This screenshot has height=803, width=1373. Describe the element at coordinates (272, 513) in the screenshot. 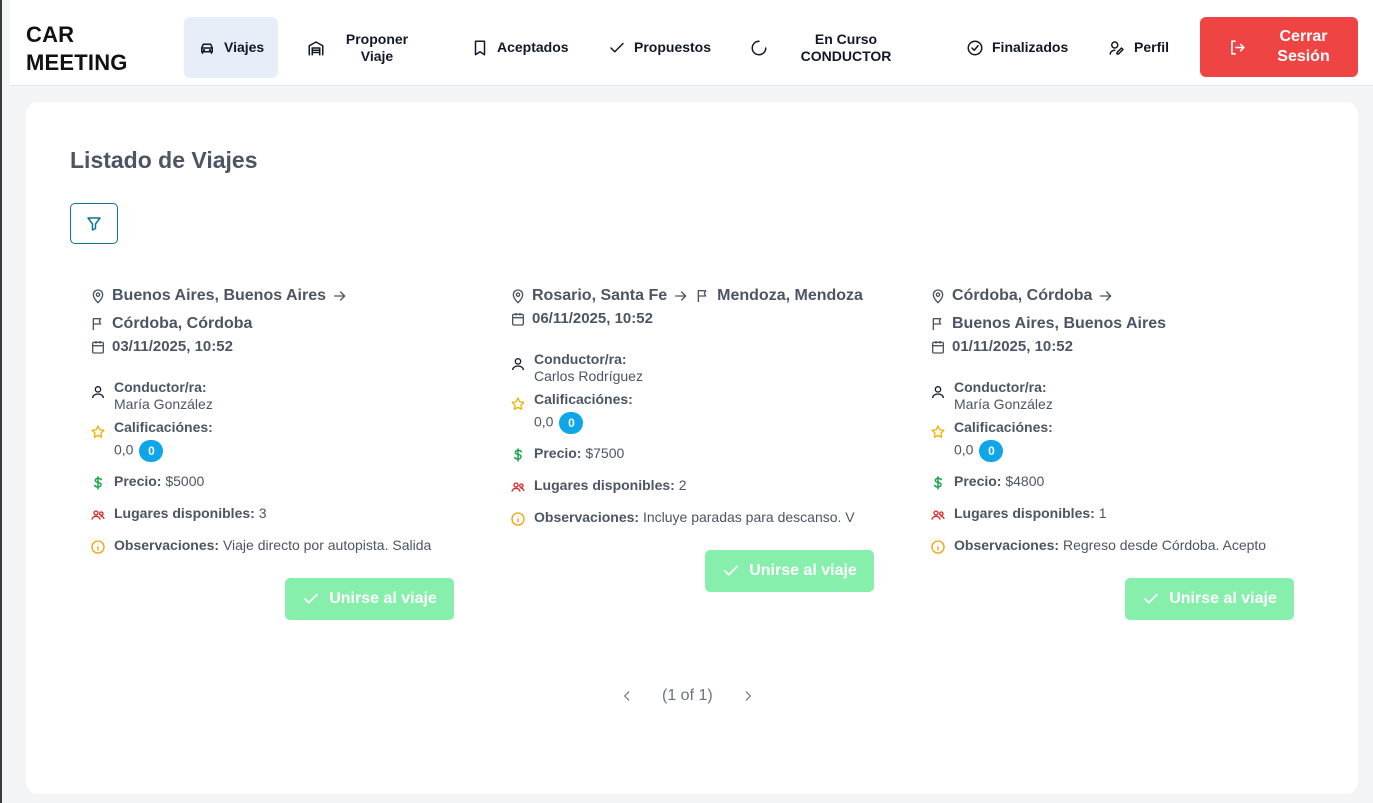

I see `seats-row: Lugares disponibles: 3` at that location.